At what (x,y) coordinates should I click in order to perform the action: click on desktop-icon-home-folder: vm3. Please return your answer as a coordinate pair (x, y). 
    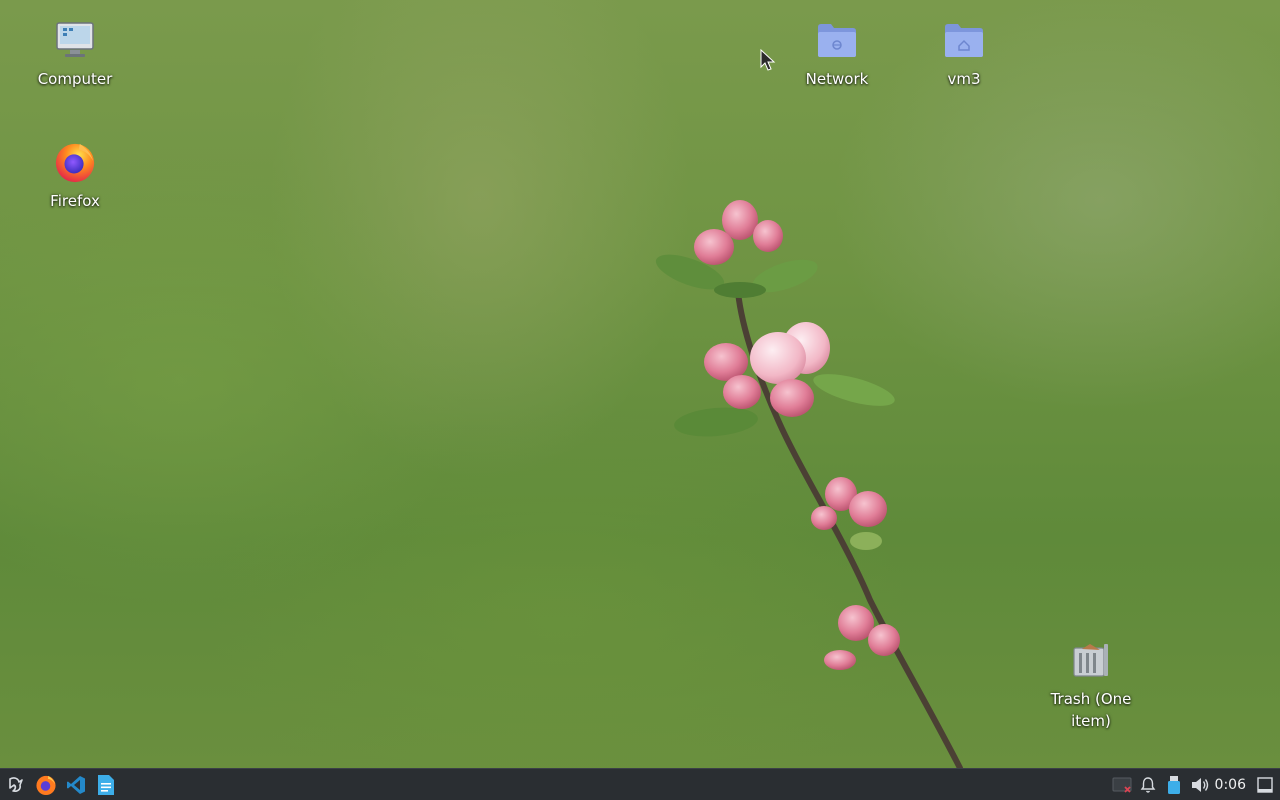
    Looking at the image, I should click on (964, 54).